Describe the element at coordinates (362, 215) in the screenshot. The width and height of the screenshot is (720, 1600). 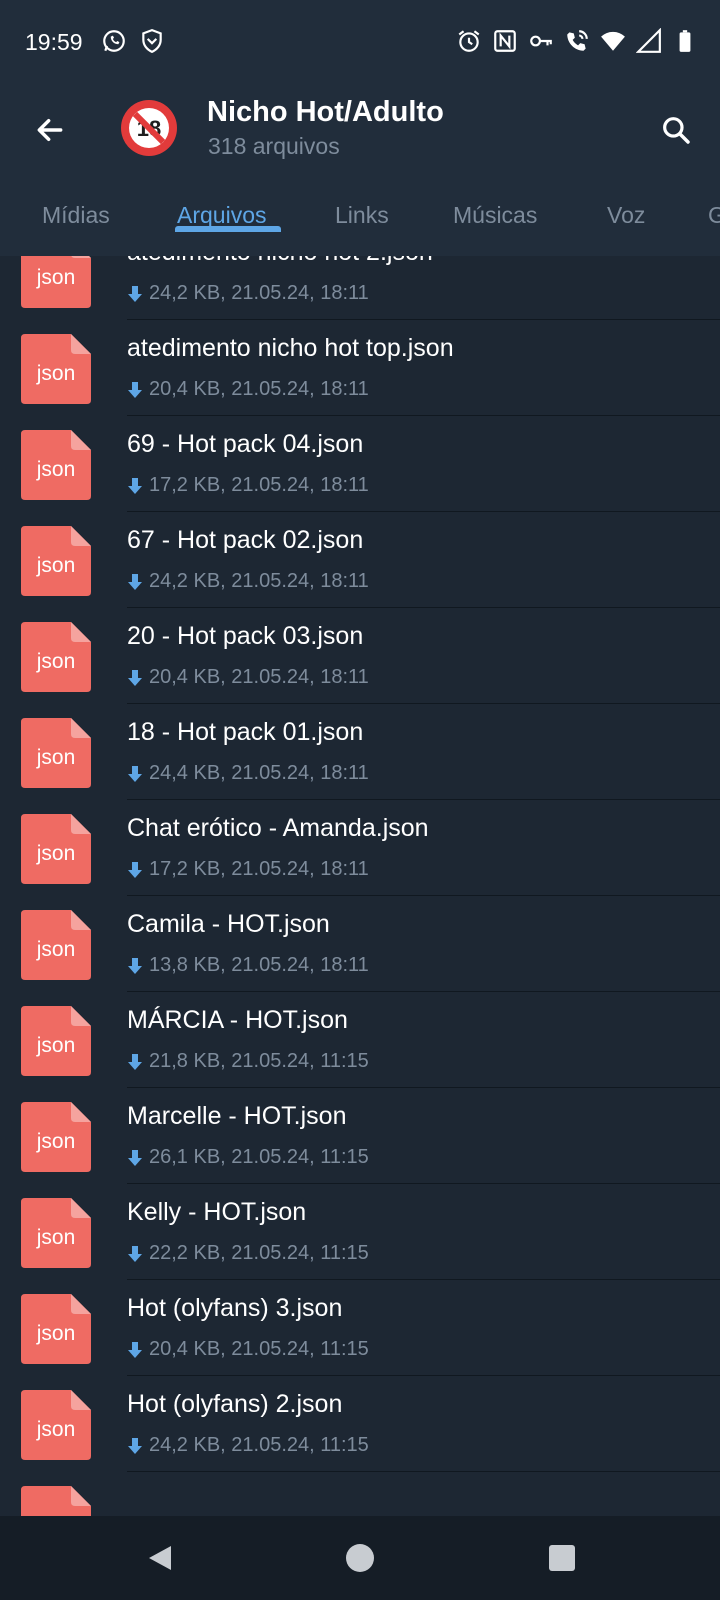
I see `tab-links: Links` at that location.